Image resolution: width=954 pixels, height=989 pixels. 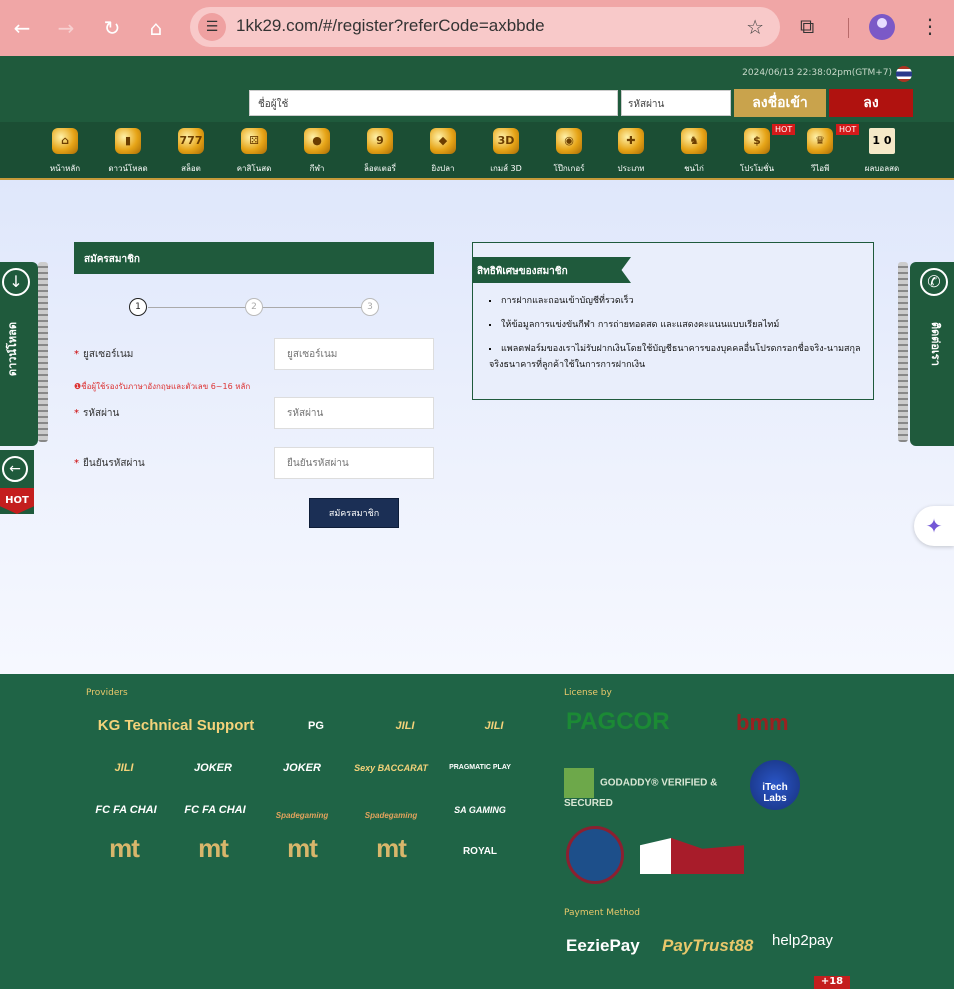 I want to click on menu-item-livescore: 1 0 ผลบอลสด, so click(x=882, y=151).